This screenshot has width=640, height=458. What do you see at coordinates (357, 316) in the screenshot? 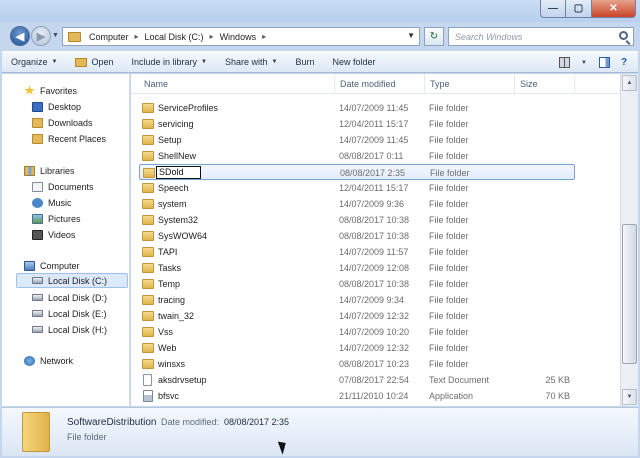
I see `table-row: twain_32 14/07/2009 12:32 File folder` at bounding box center [357, 316].